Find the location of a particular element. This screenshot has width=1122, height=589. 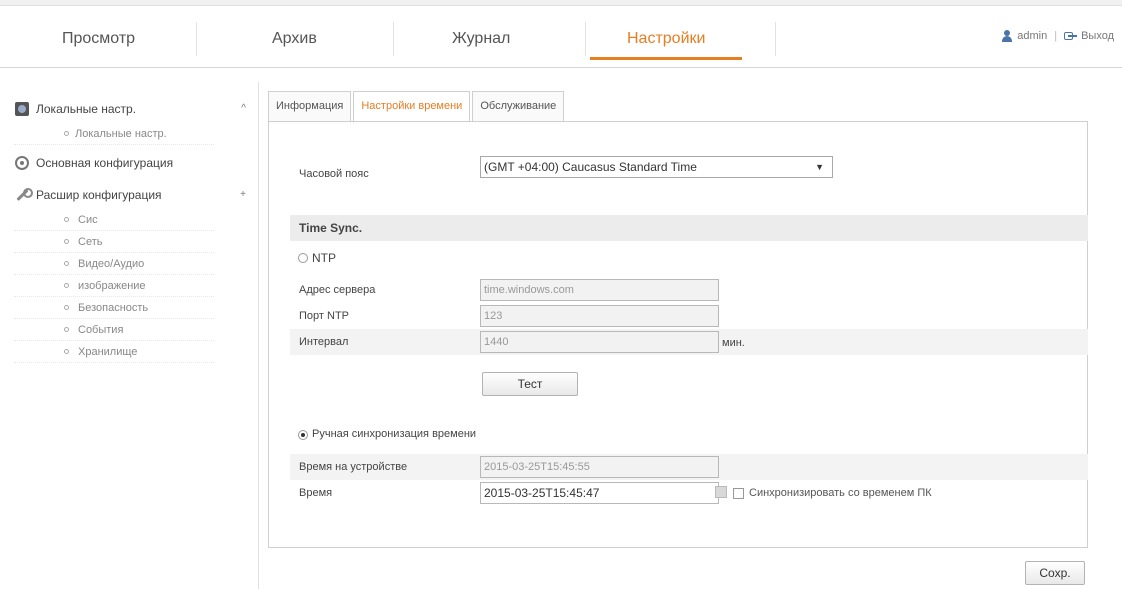

sidebar-item-network: Сеть is located at coordinates (114, 242).